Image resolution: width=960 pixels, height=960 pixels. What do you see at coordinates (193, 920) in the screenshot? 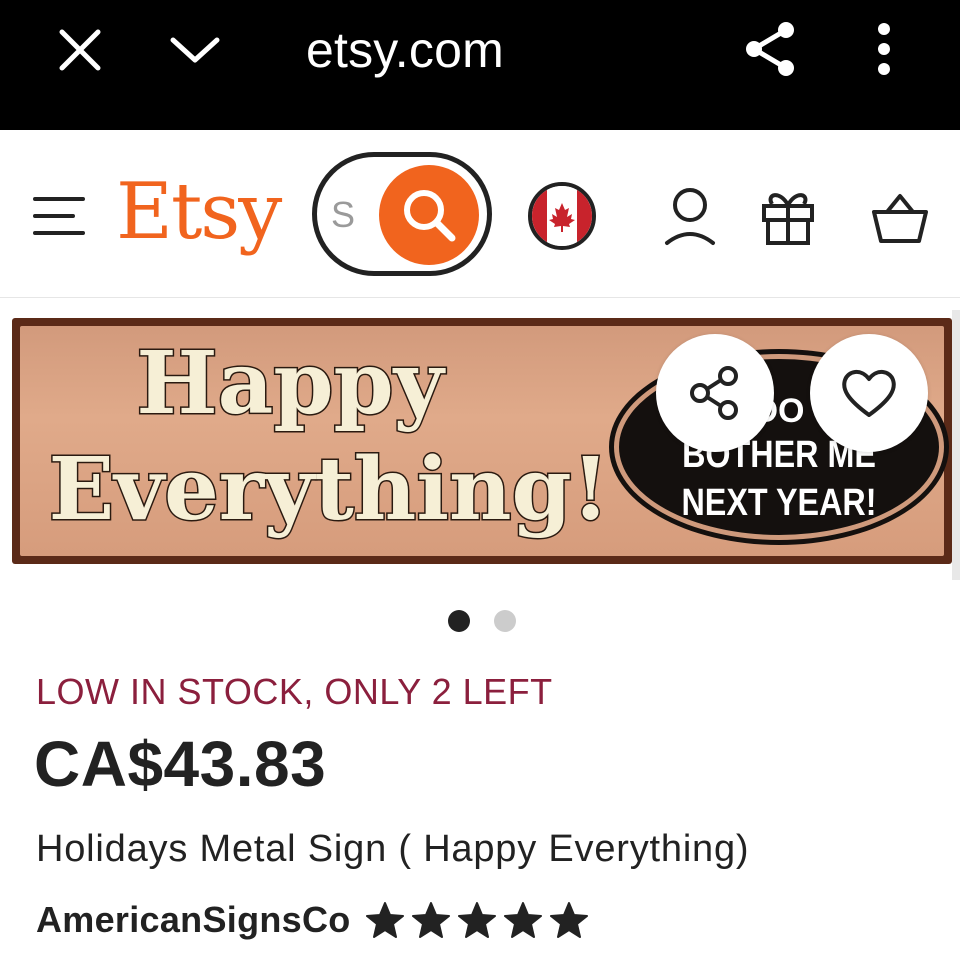
I see `shop-name-link: AmericanSignsCo` at bounding box center [193, 920].